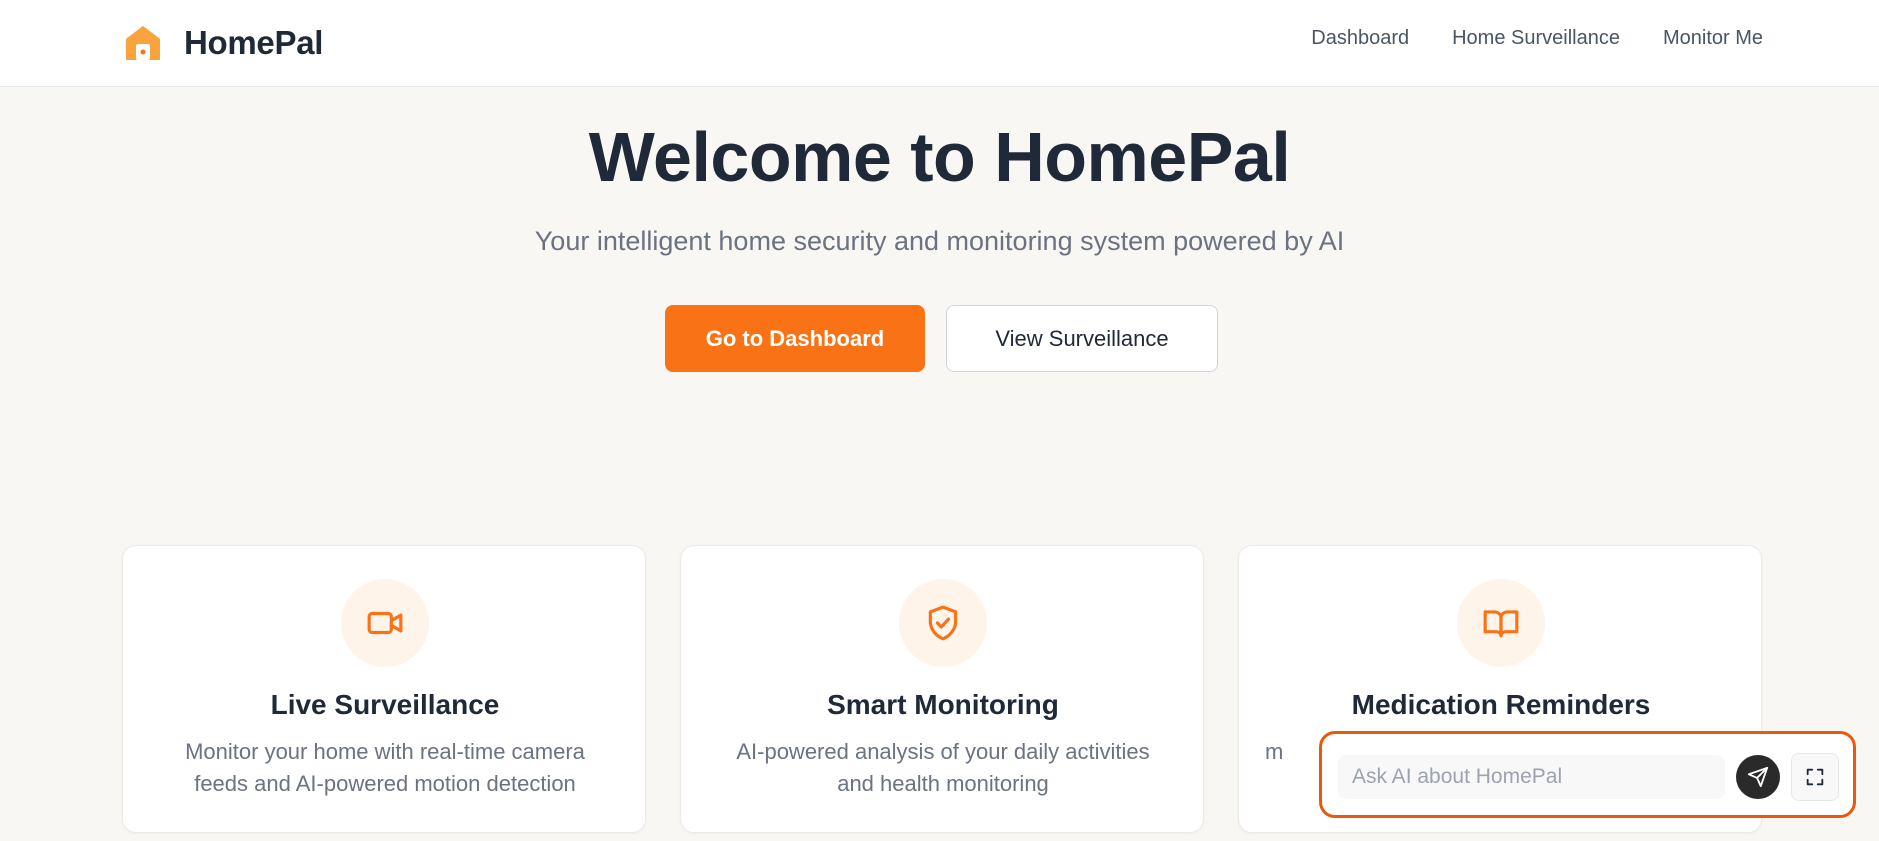 This screenshot has height=841, width=1879. Describe the element at coordinates (254, 42) in the screenshot. I see `brand-name: HomePal` at that location.